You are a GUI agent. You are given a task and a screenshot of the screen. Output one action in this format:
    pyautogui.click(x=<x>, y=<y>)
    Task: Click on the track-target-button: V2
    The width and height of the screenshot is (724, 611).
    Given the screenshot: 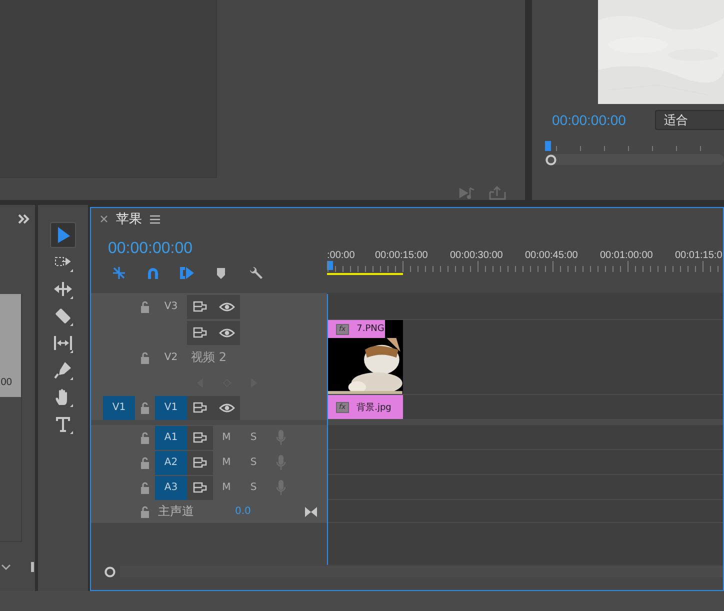 What is the action you would take?
    pyautogui.click(x=171, y=357)
    